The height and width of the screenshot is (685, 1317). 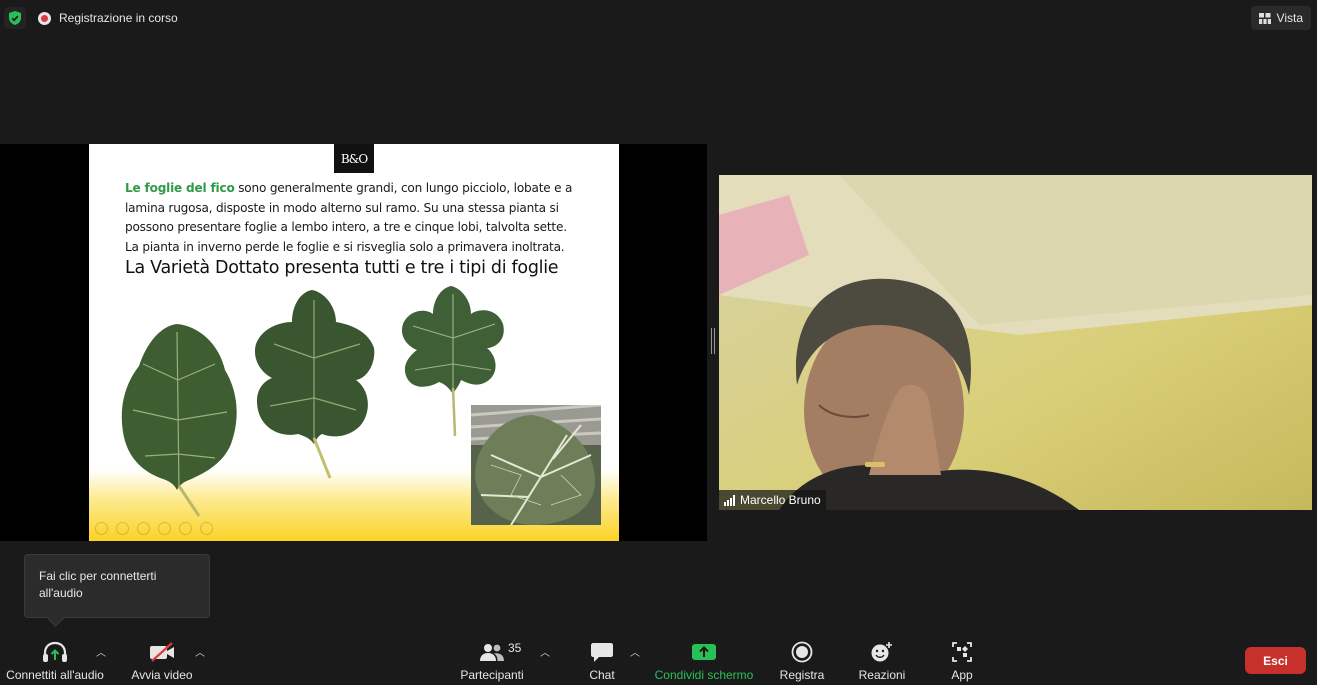 I want to click on participants-icon, so click(x=492, y=652).